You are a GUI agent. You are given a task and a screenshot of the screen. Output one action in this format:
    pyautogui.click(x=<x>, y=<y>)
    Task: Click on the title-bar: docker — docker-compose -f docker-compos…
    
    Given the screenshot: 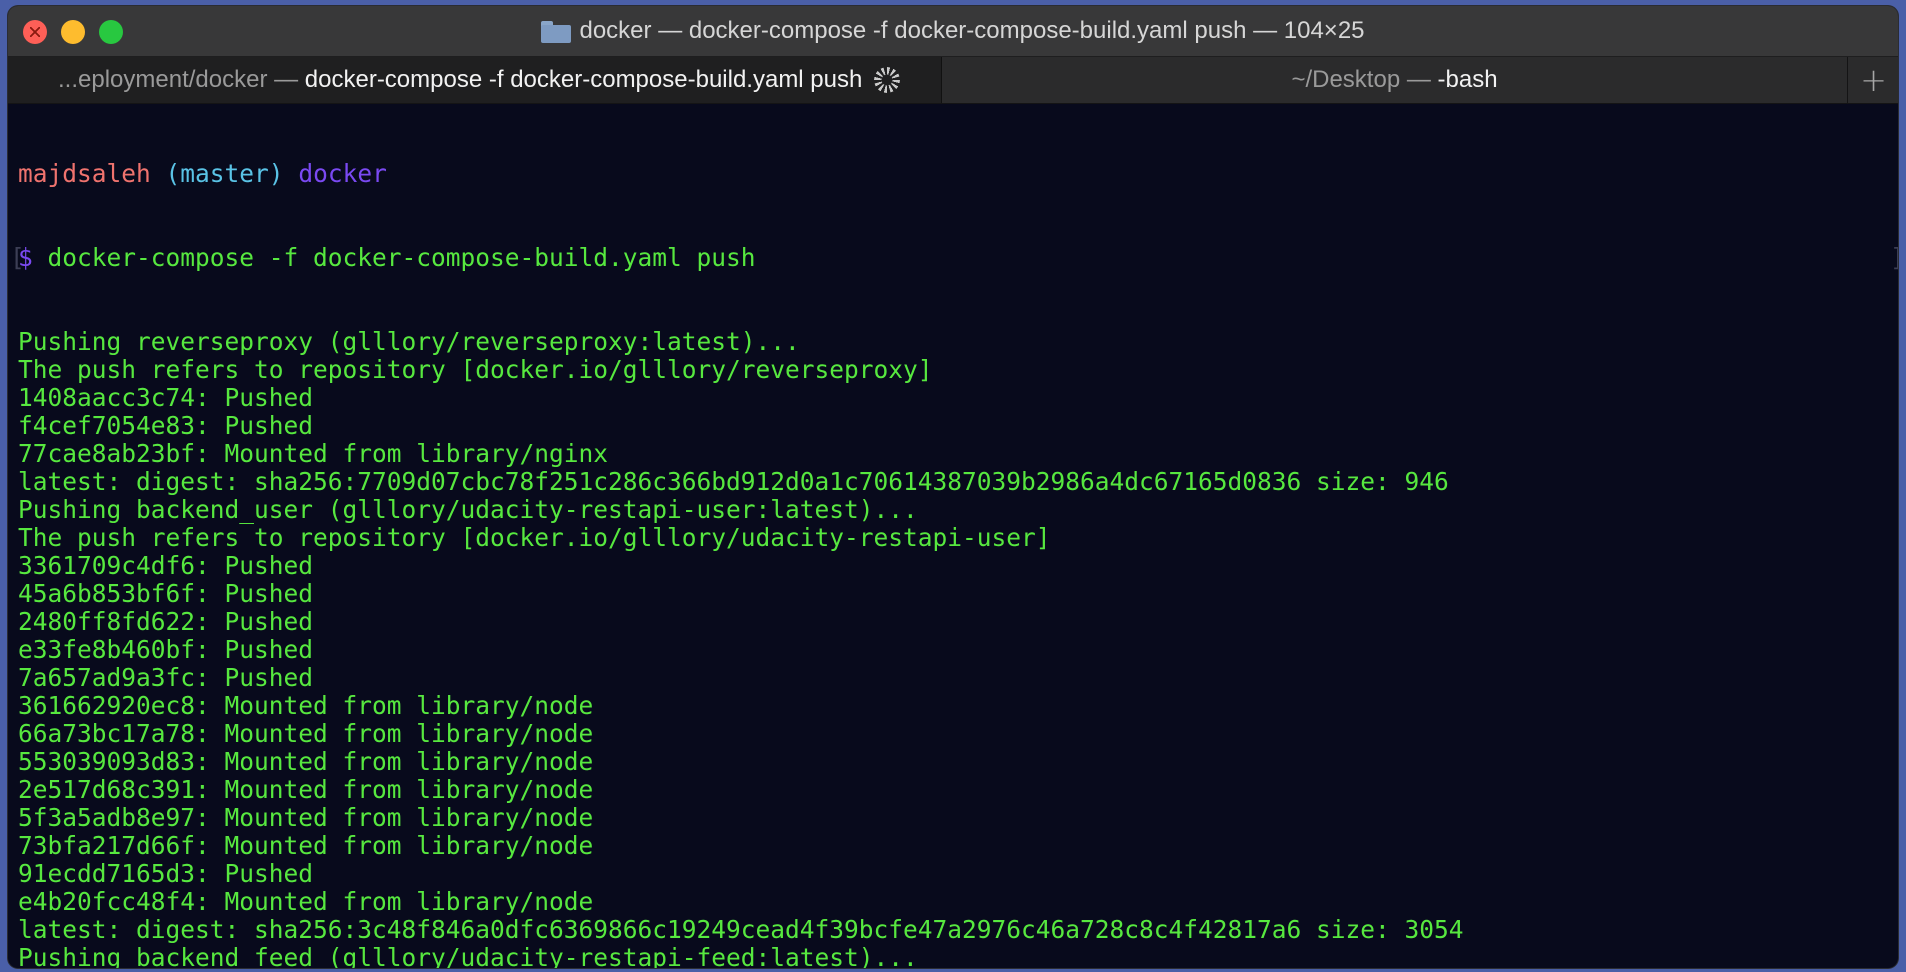 What is the action you would take?
    pyautogui.click(x=953, y=31)
    